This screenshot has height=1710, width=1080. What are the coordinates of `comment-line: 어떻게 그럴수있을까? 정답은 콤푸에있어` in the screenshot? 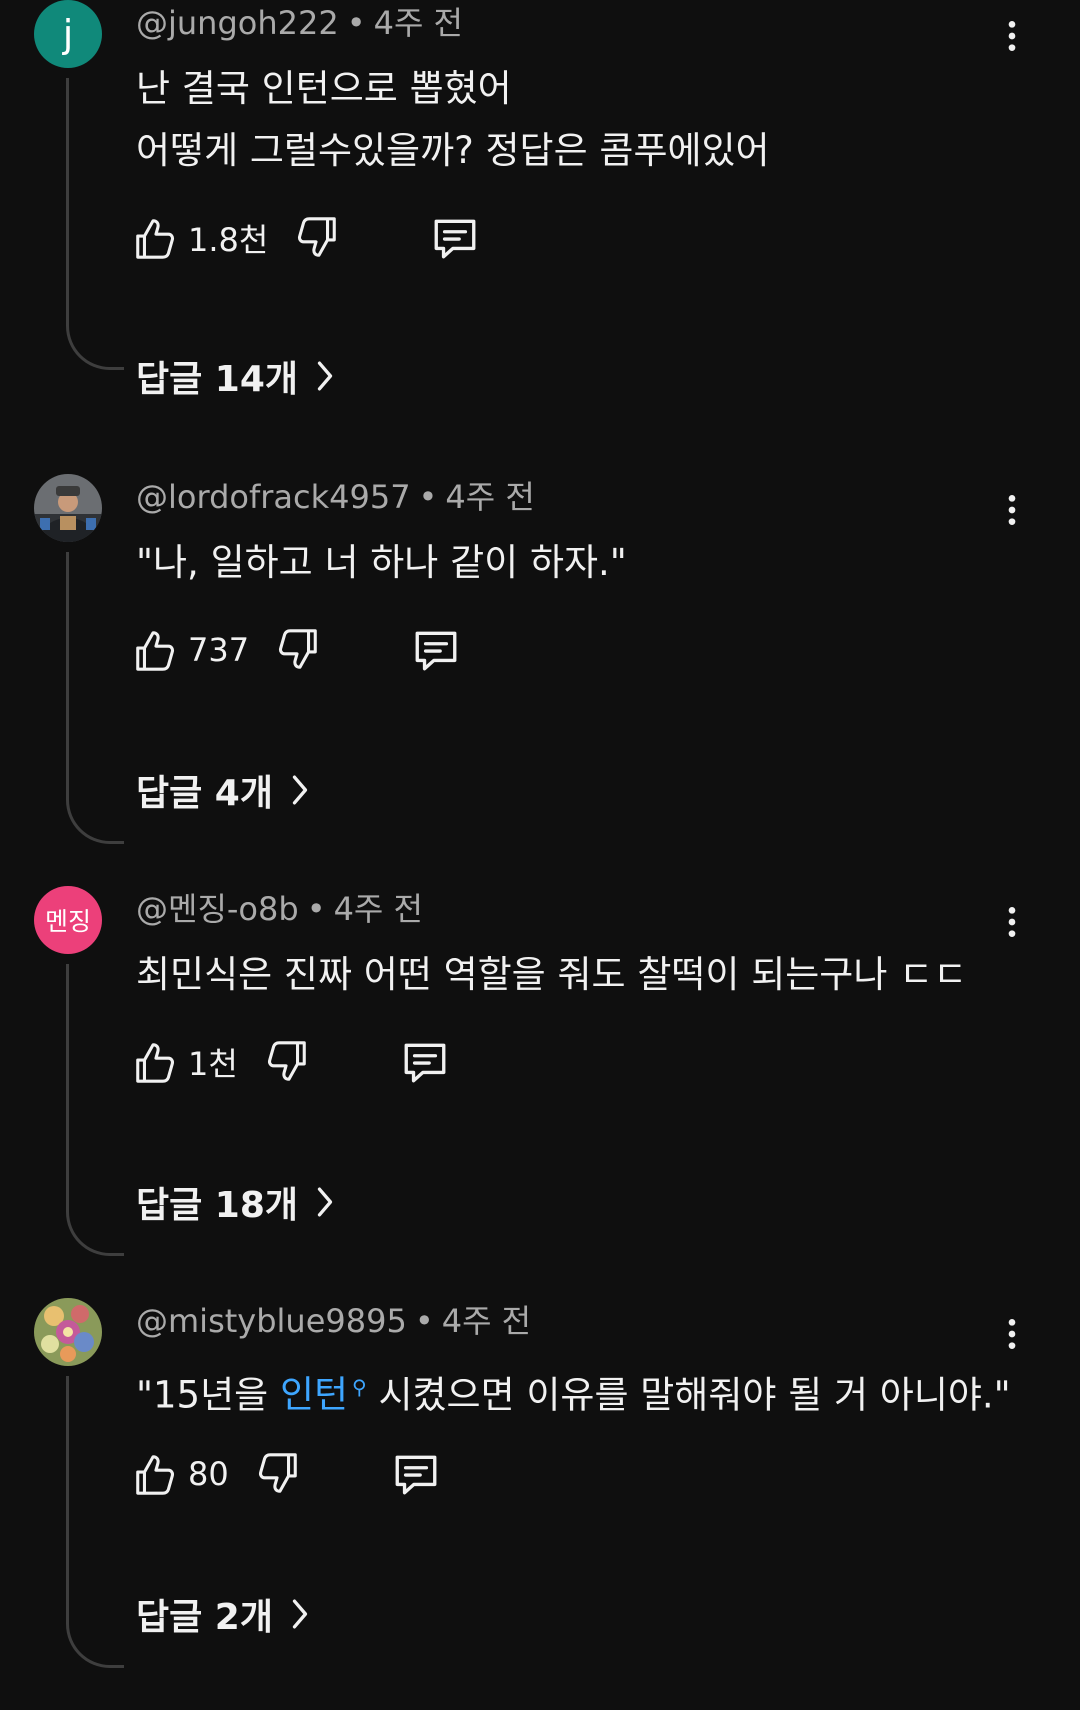 It's located at (453, 150).